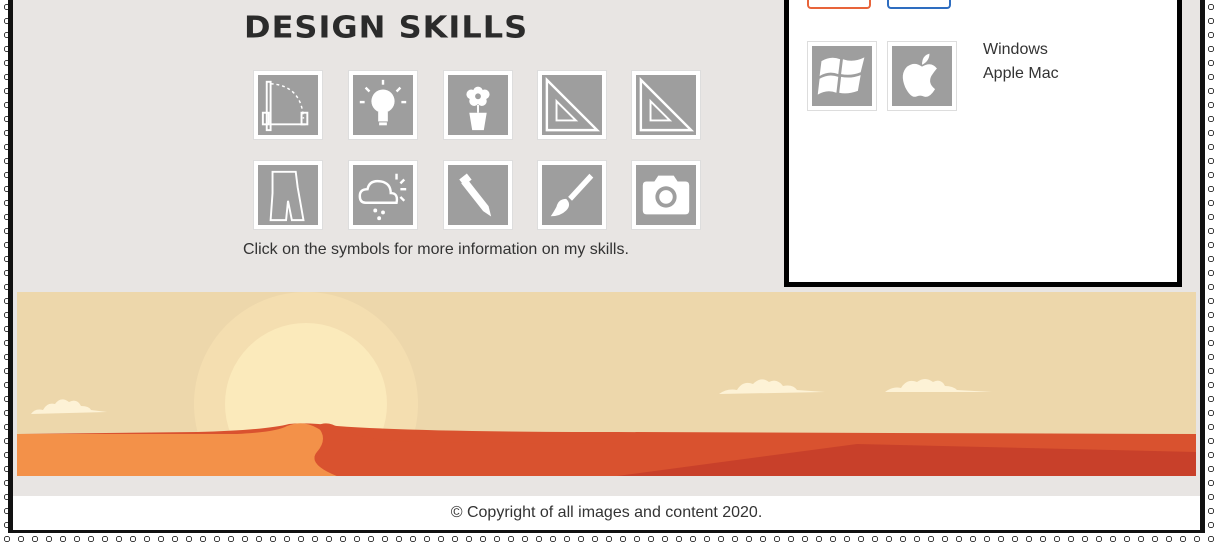 The image size is (1216, 544). I want to click on paintbrush-icon, so click(572, 195).